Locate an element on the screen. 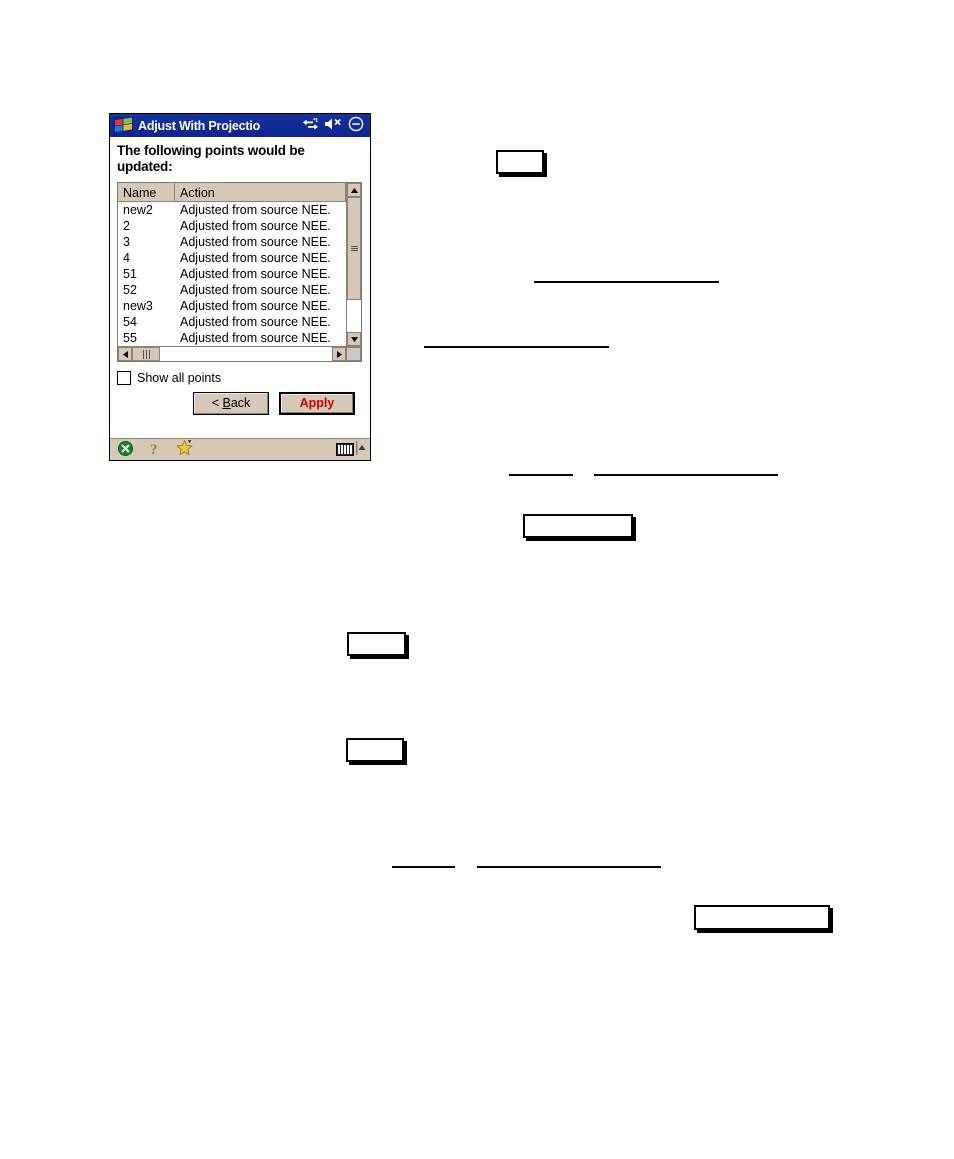 The height and width of the screenshot is (1159, 954). back-button-accel: B is located at coordinates (226, 403).